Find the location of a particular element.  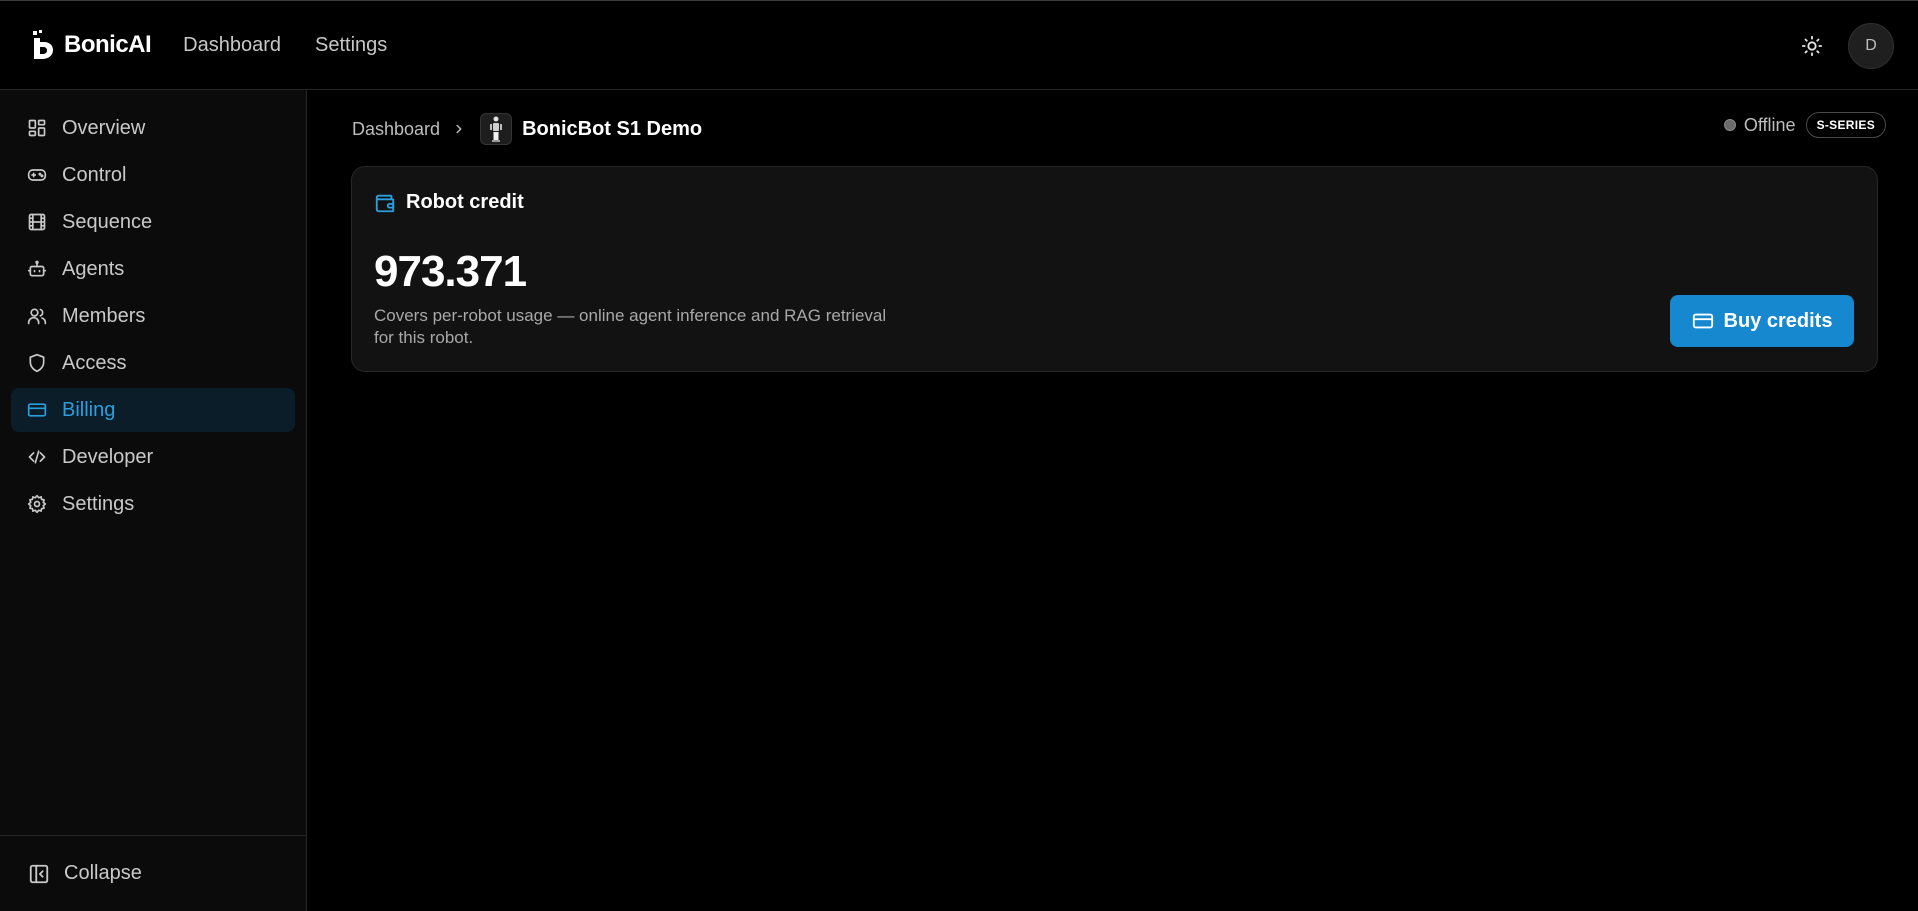

top-nav-dashboard: Dashboard is located at coordinates (232, 45).